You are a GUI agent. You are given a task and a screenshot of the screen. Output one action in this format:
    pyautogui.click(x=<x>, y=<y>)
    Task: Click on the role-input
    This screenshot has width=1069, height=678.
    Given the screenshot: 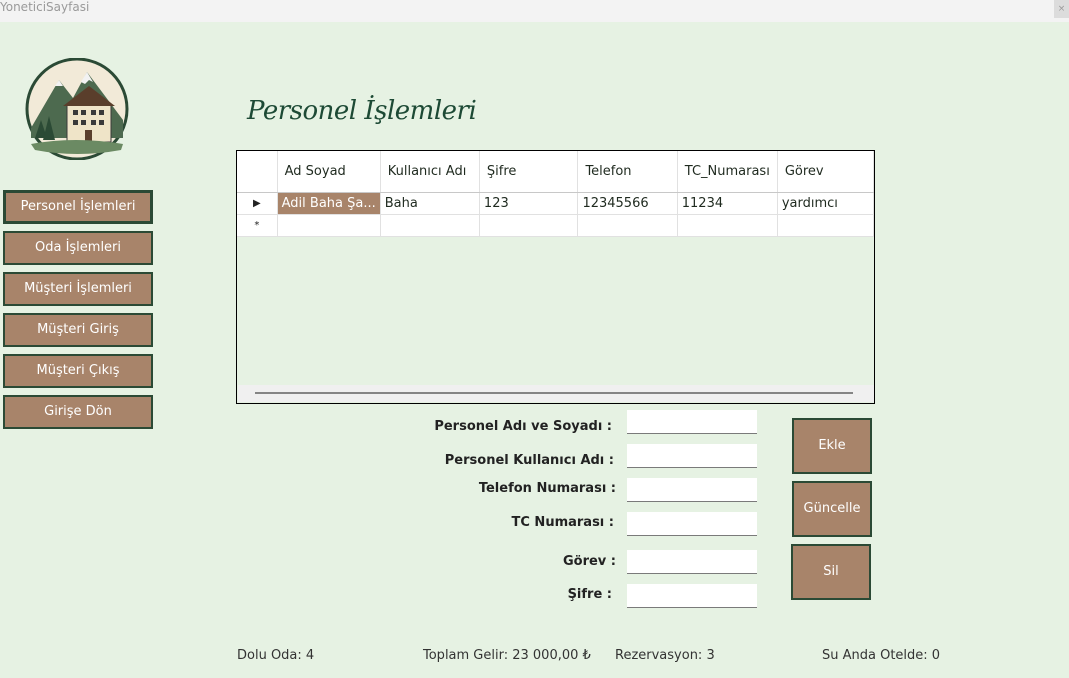 What is the action you would take?
    pyautogui.click(x=692, y=562)
    